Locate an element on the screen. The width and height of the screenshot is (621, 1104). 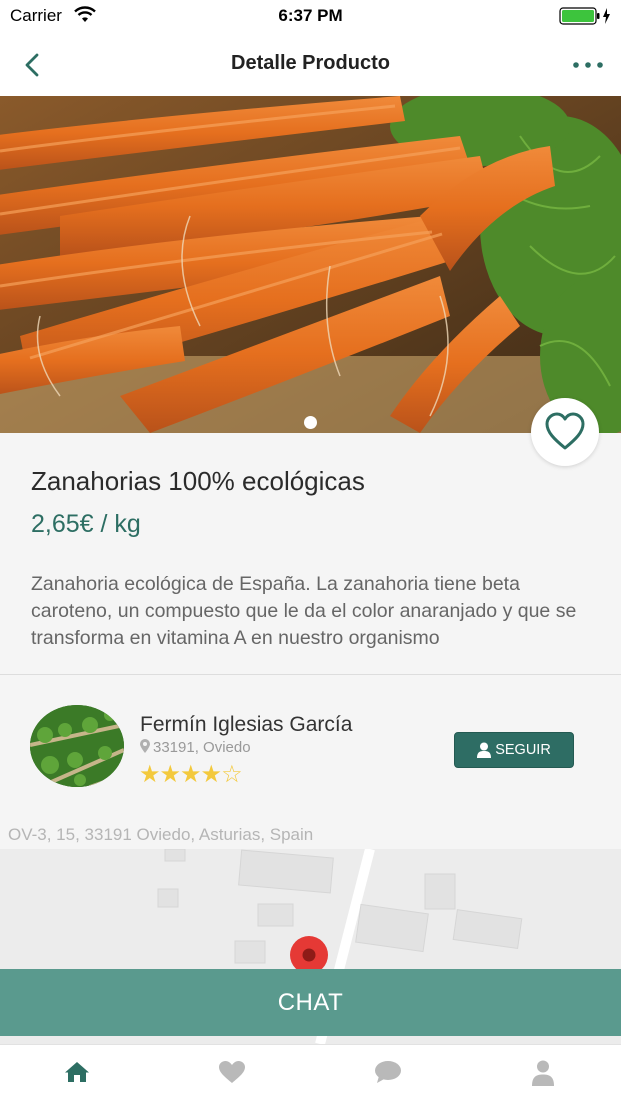
carousel-page-indicator is located at coordinates (310, 422).